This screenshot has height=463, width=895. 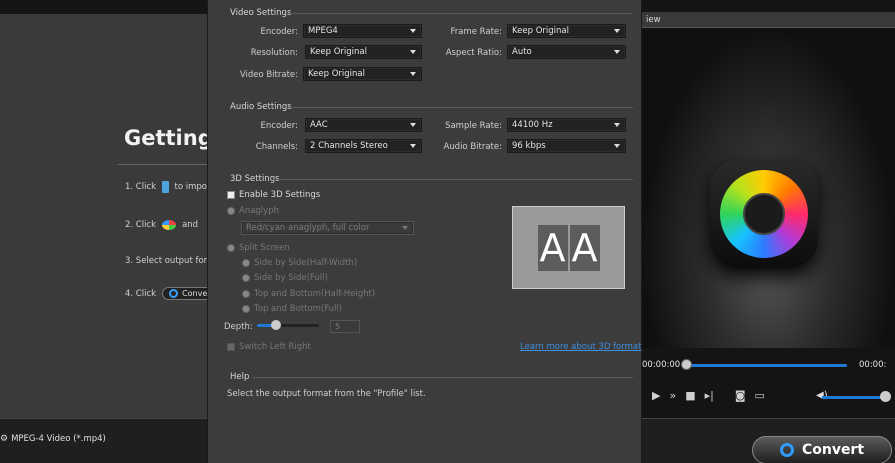 I want to click on switch-left-right-label: Switch Left Right, so click(x=275, y=347).